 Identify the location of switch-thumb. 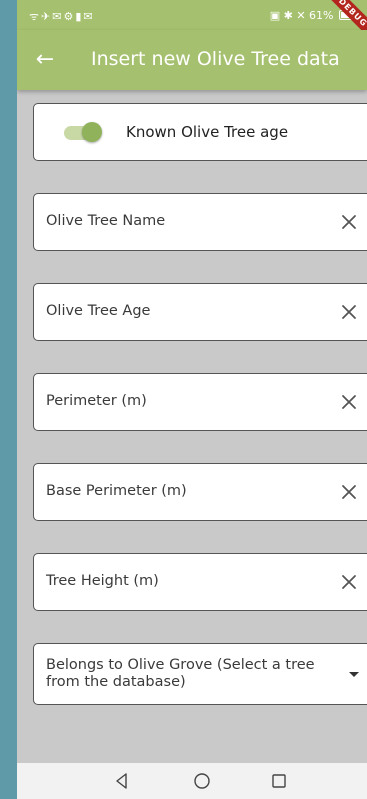
(92, 132).